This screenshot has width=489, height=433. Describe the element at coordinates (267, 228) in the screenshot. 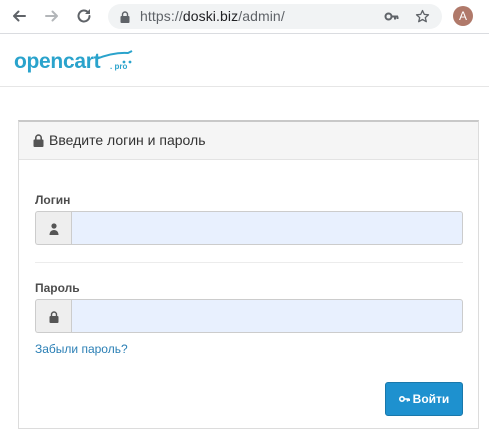

I see `username-input` at that location.